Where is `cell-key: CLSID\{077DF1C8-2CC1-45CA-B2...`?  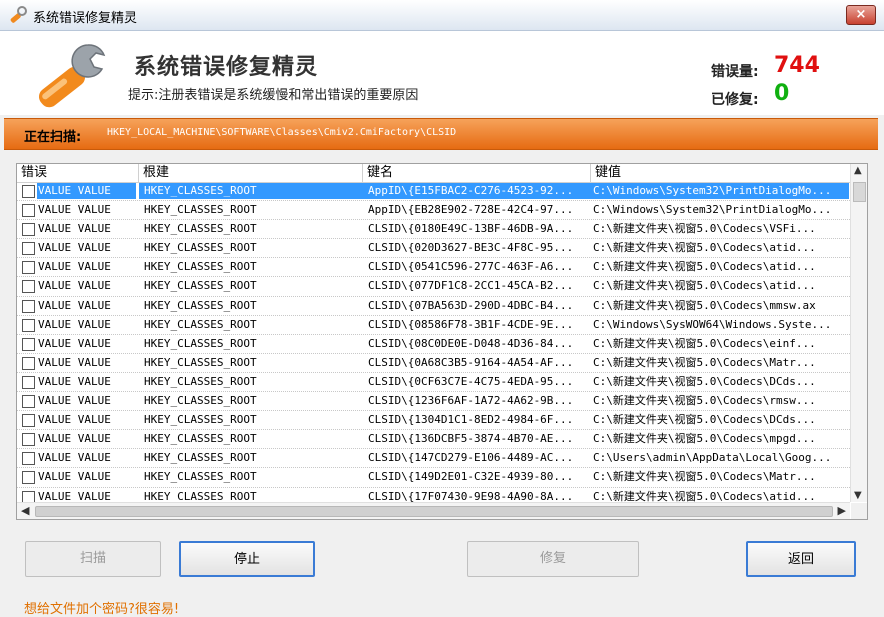
cell-key: CLSID\{077DF1C8-2CC1-45CA-B2... is located at coordinates (471, 286).